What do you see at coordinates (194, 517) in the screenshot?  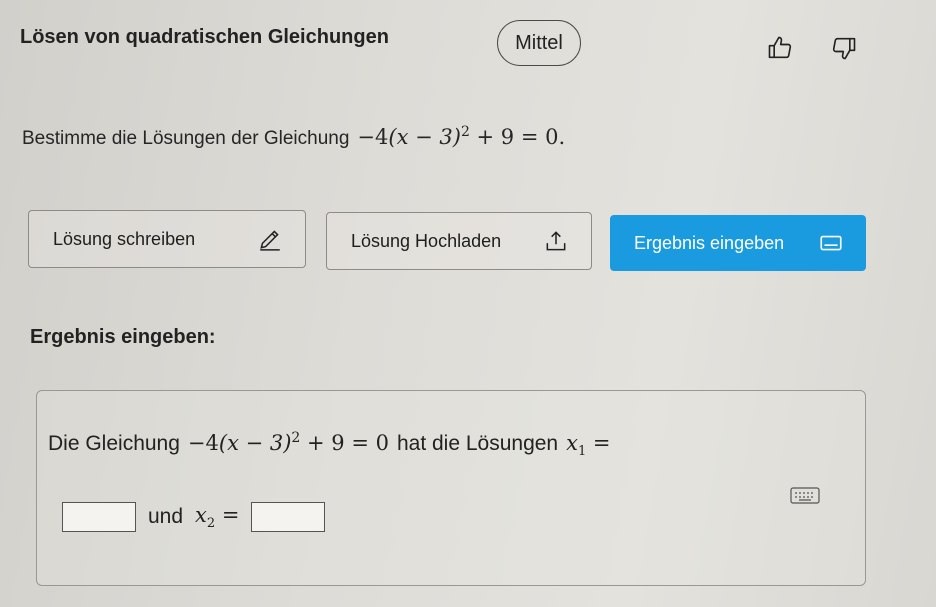 I see `answer-row: und x2 =` at bounding box center [194, 517].